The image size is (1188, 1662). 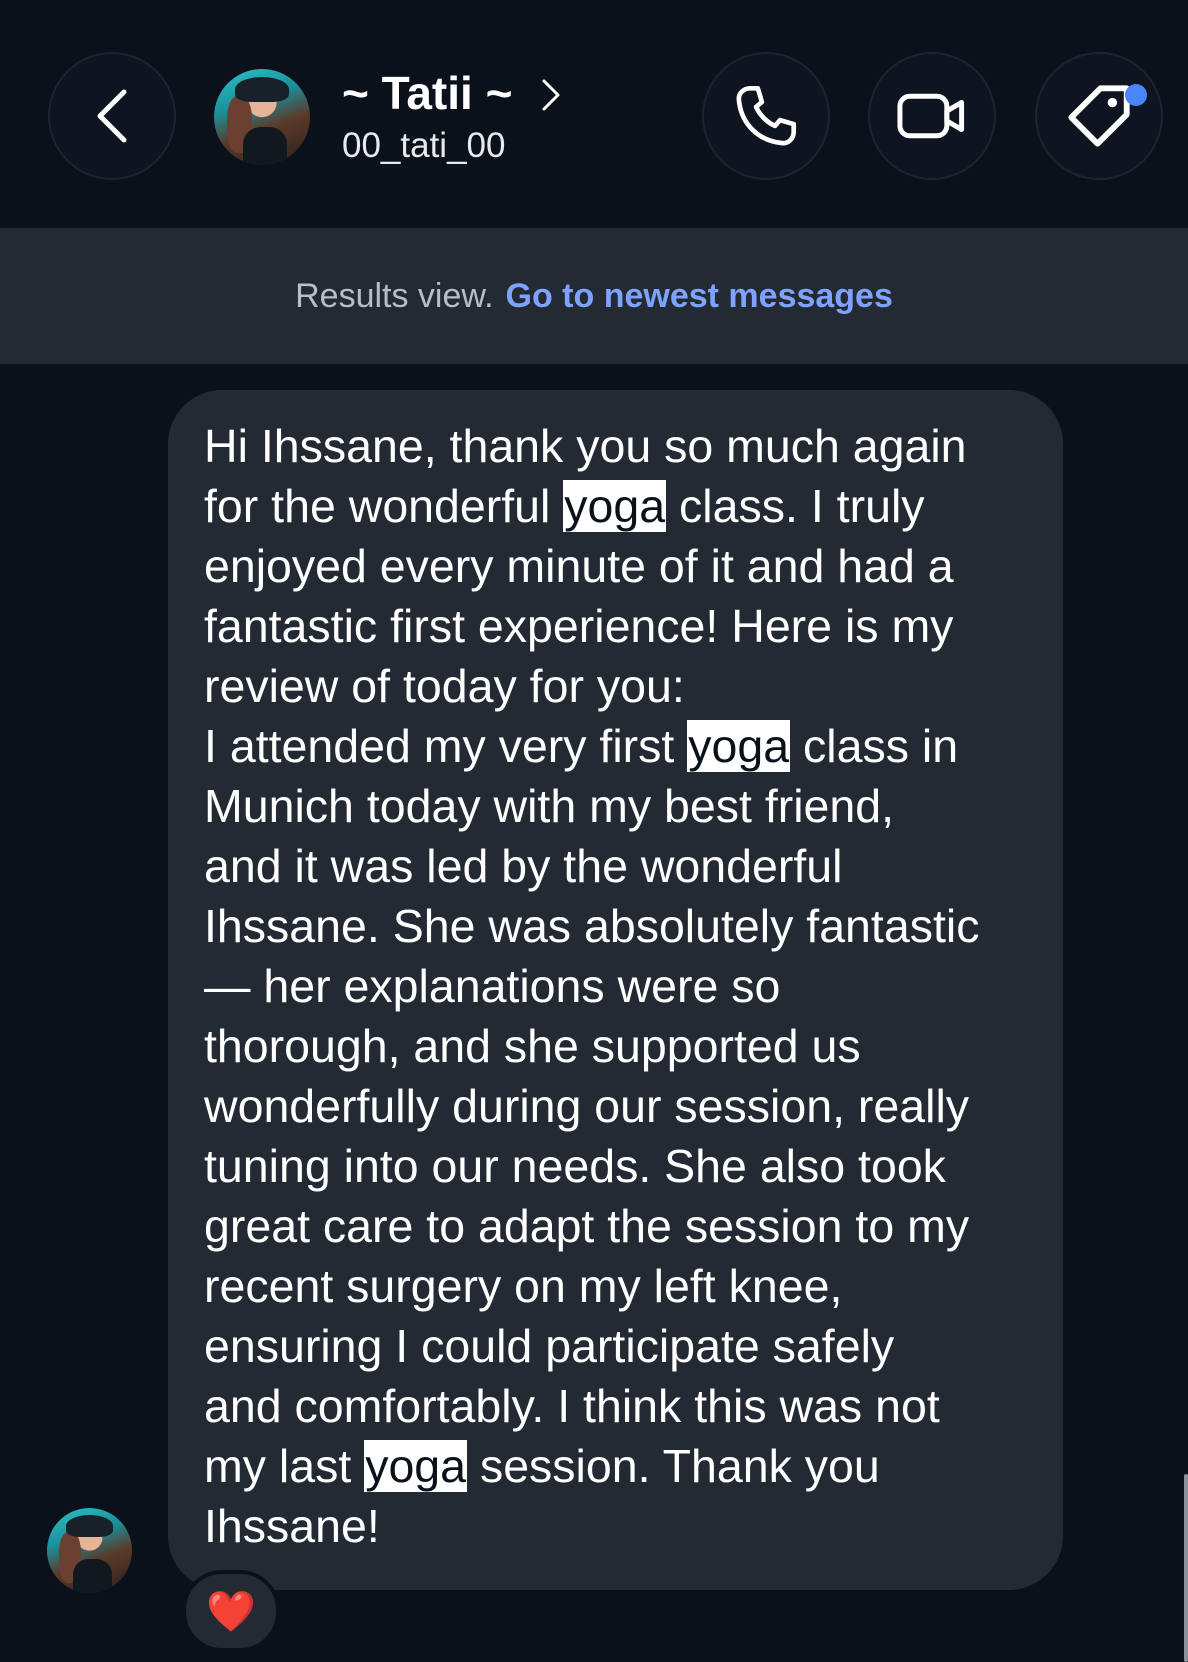 What do you see at coordinates (423, 146) in the screenshot?
I see `contact-handle: 00_tati_00` at bounding box center [423, 146].